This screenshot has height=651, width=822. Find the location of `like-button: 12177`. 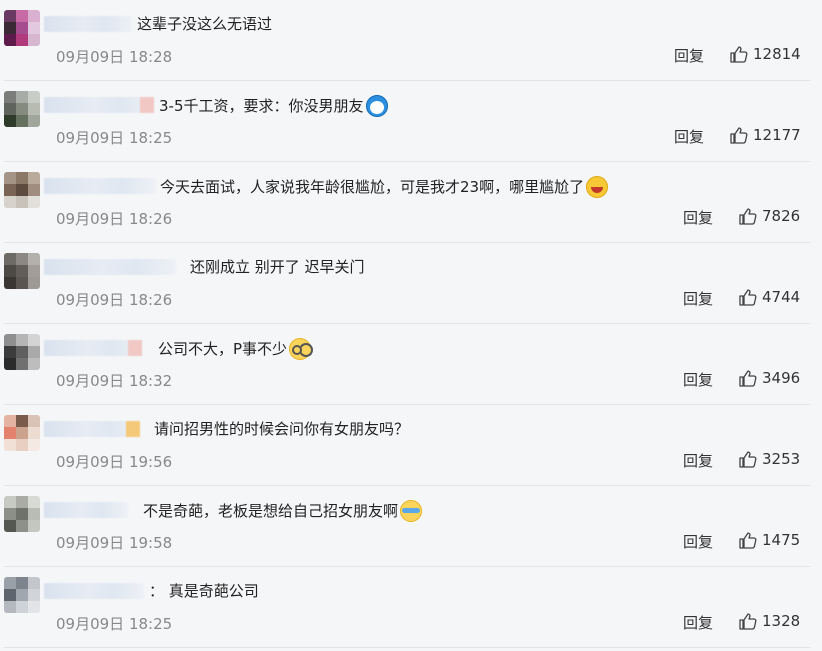

like-button: 12177 is located at coordinates (765, 135).